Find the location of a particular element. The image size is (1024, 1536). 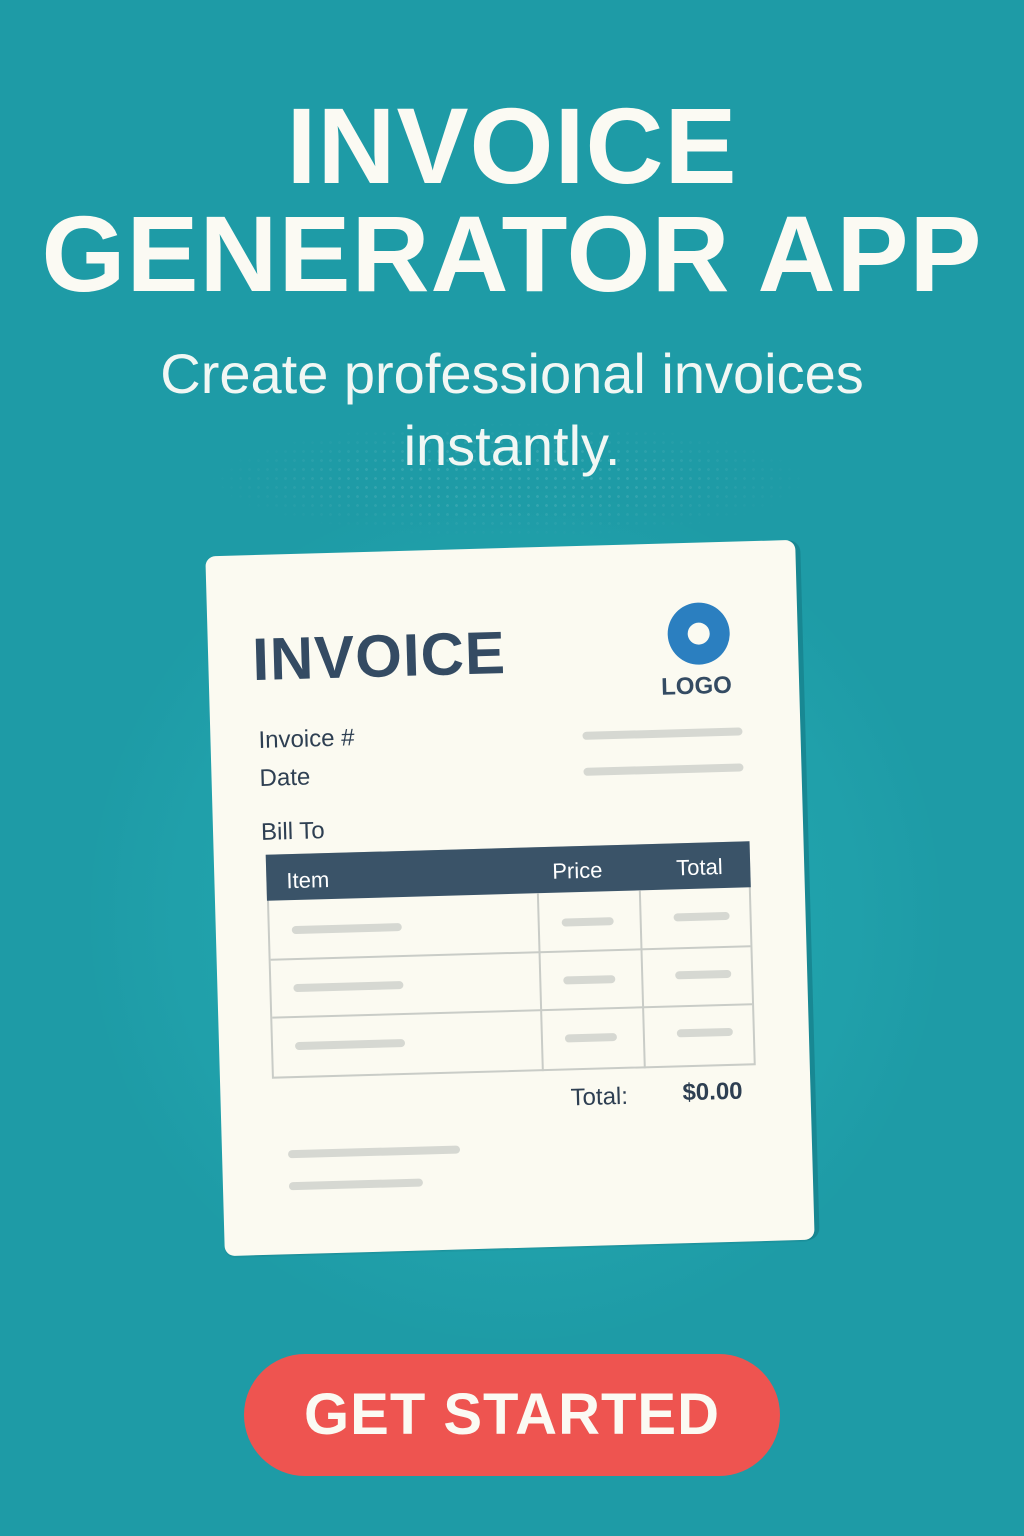

item-column-header: Item is located at coordinates (308, 880).